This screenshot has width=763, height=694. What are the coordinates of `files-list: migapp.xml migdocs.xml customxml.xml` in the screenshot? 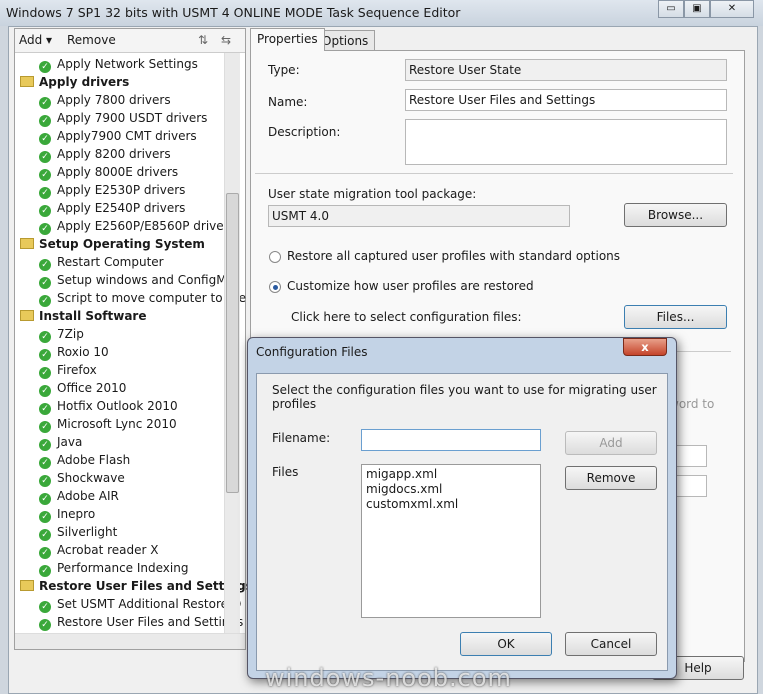 It's located at (451, 541).